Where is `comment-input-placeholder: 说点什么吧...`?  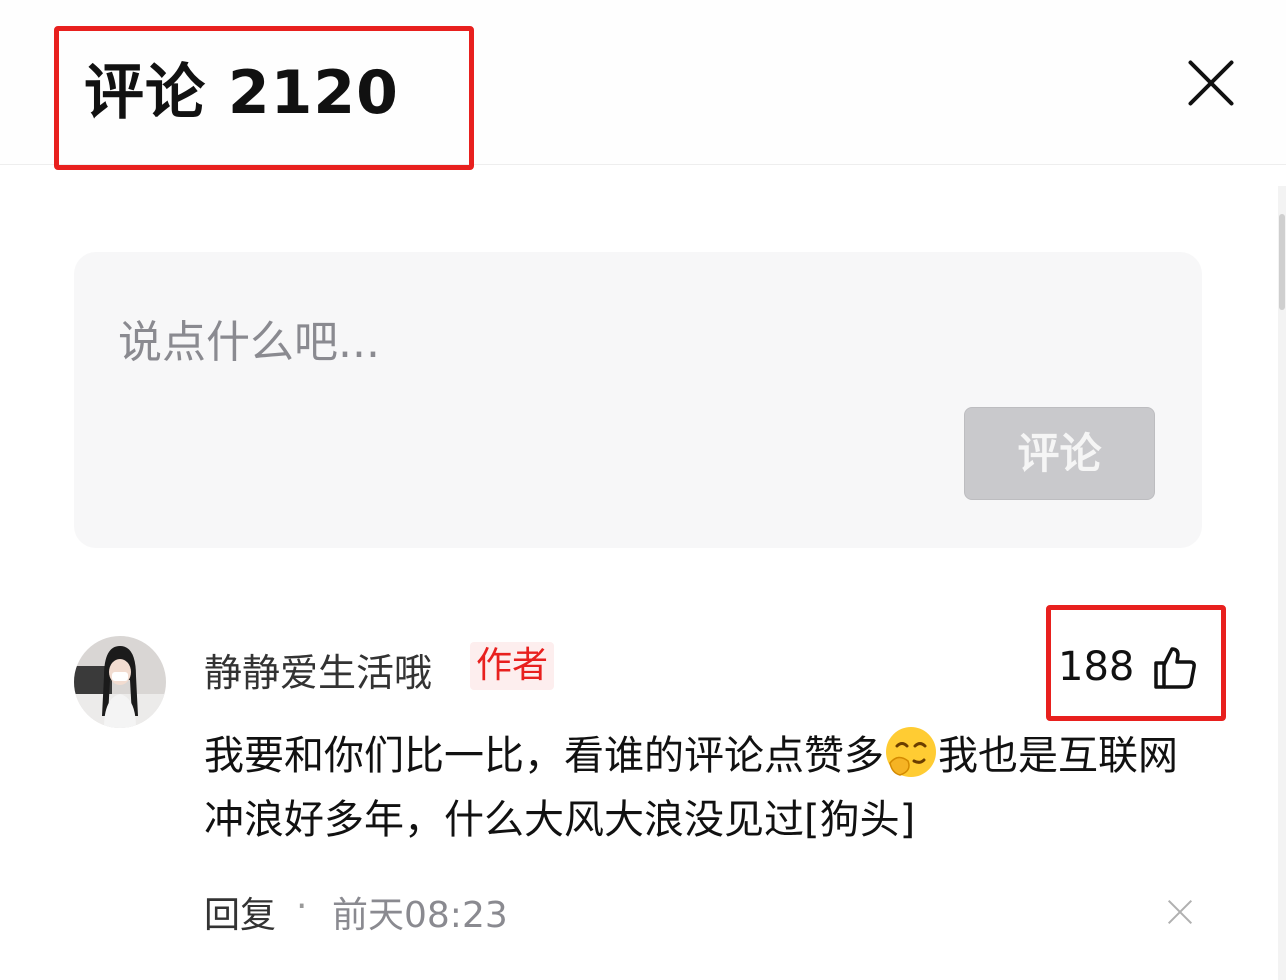
comment-input-placeholder: 说点什么吧... is located at coordinates (249, 338).